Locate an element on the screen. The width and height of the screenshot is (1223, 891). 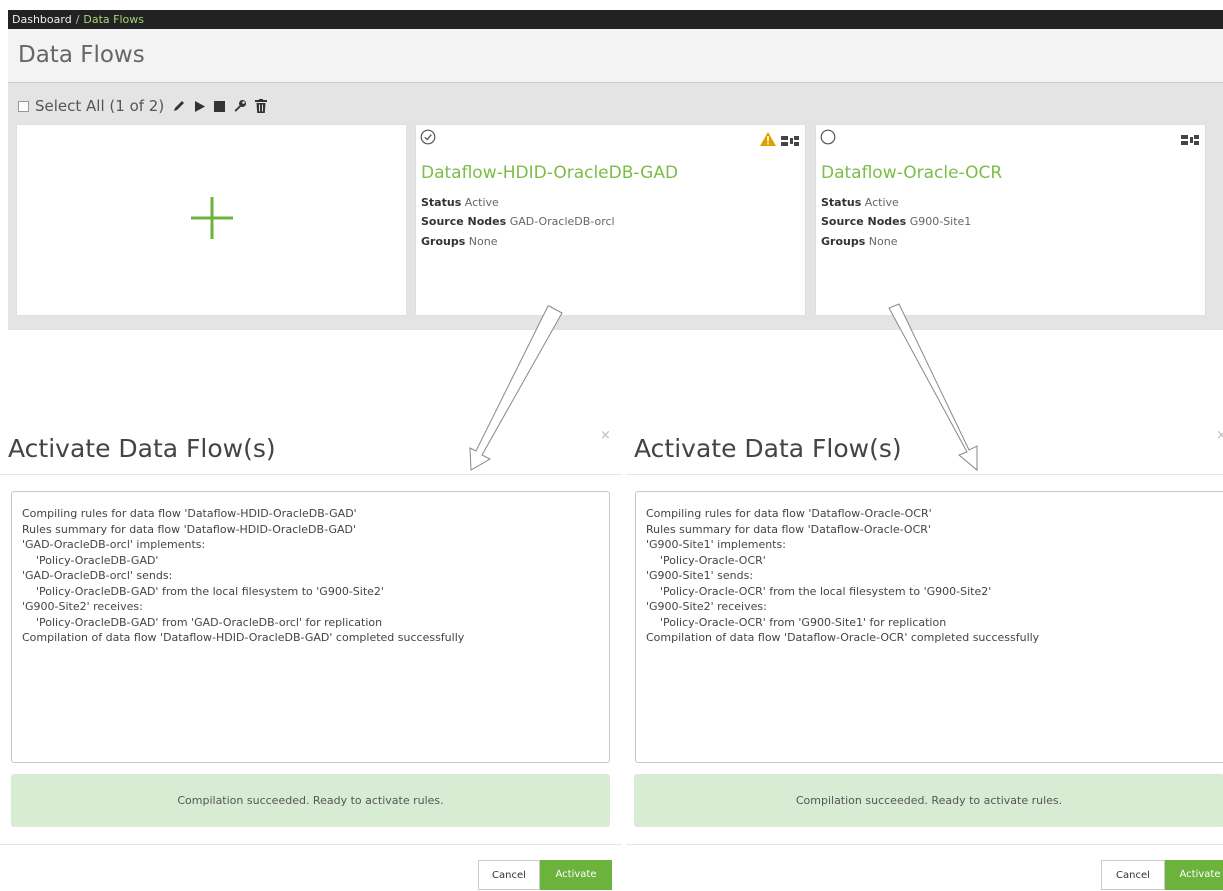
play-icon is located at coordinates (200, 106).